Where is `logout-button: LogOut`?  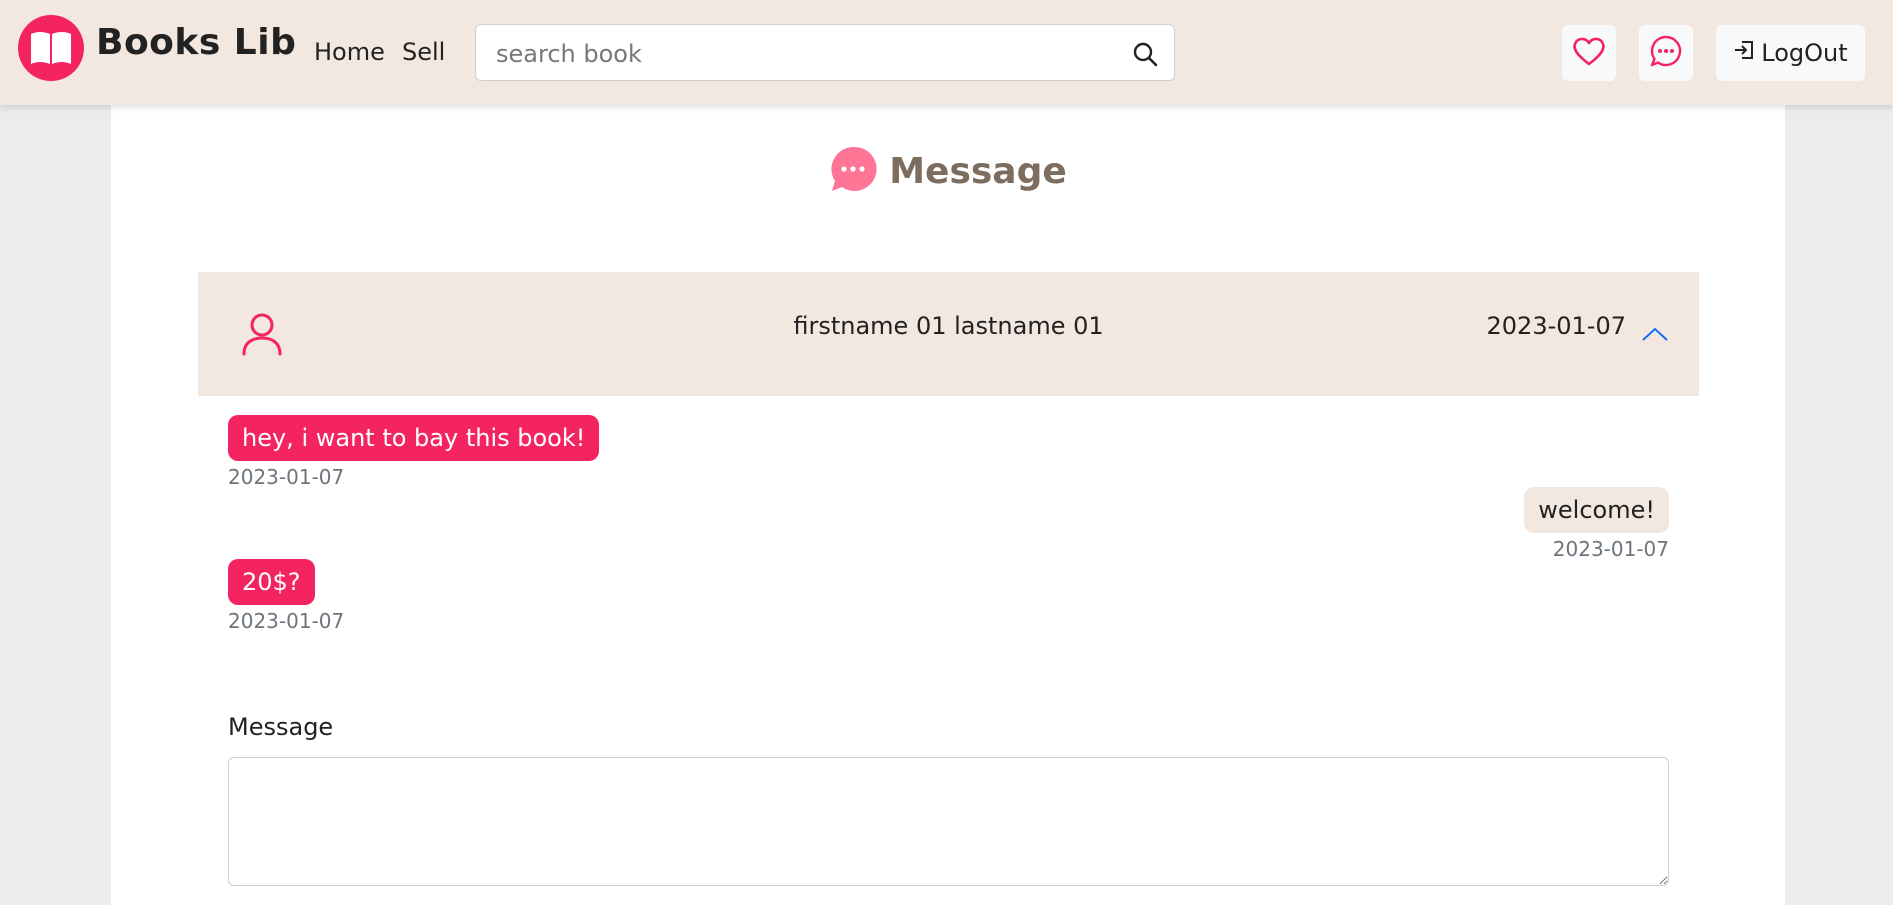 logout-button: LogOut is located at coordinates (1790, 53).